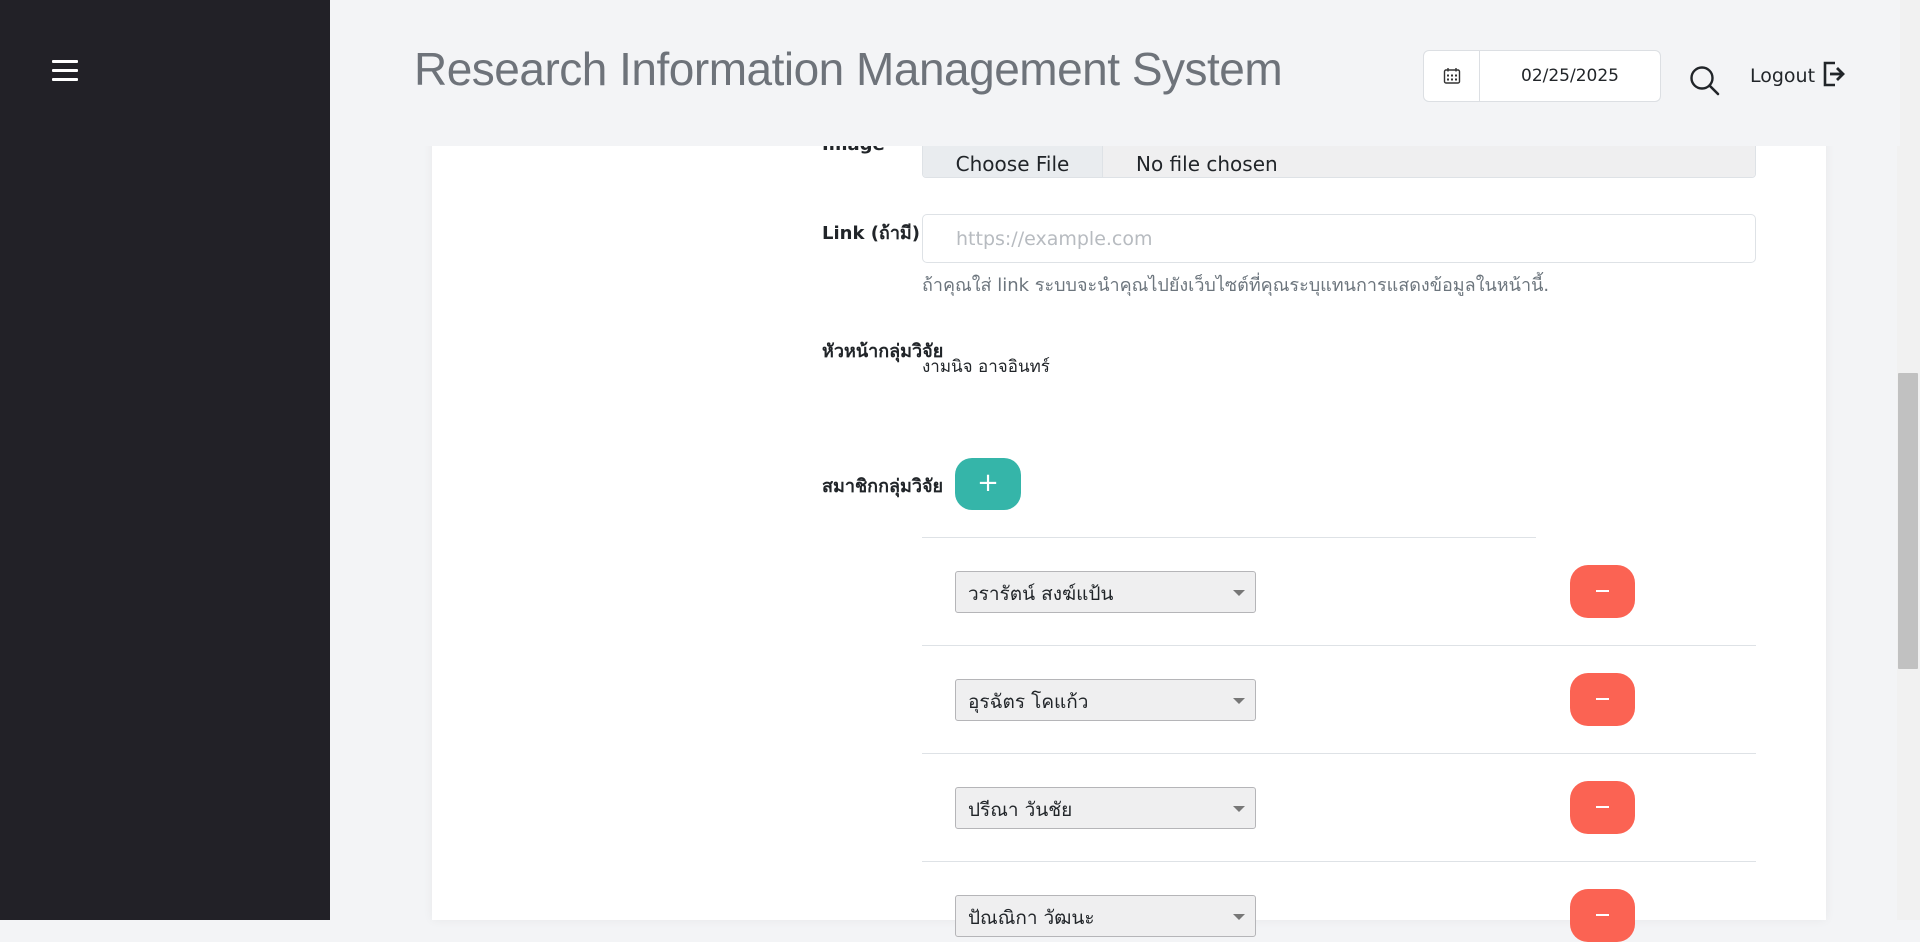 This screenshot has height=942, width=1920. What do you see at coordinates (871, 233) in the screenshot?
I see `link-label: Link (ถ้ามี)` at bounding box center [871, 233].